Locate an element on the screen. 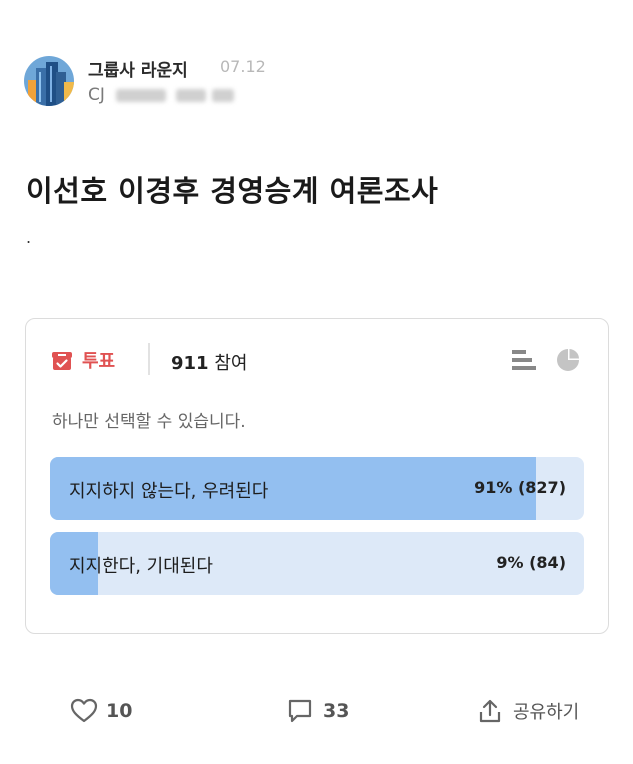 Image resolution: width=633 pixels, height=764 pixels. divider is located at coordinates (149, 359).